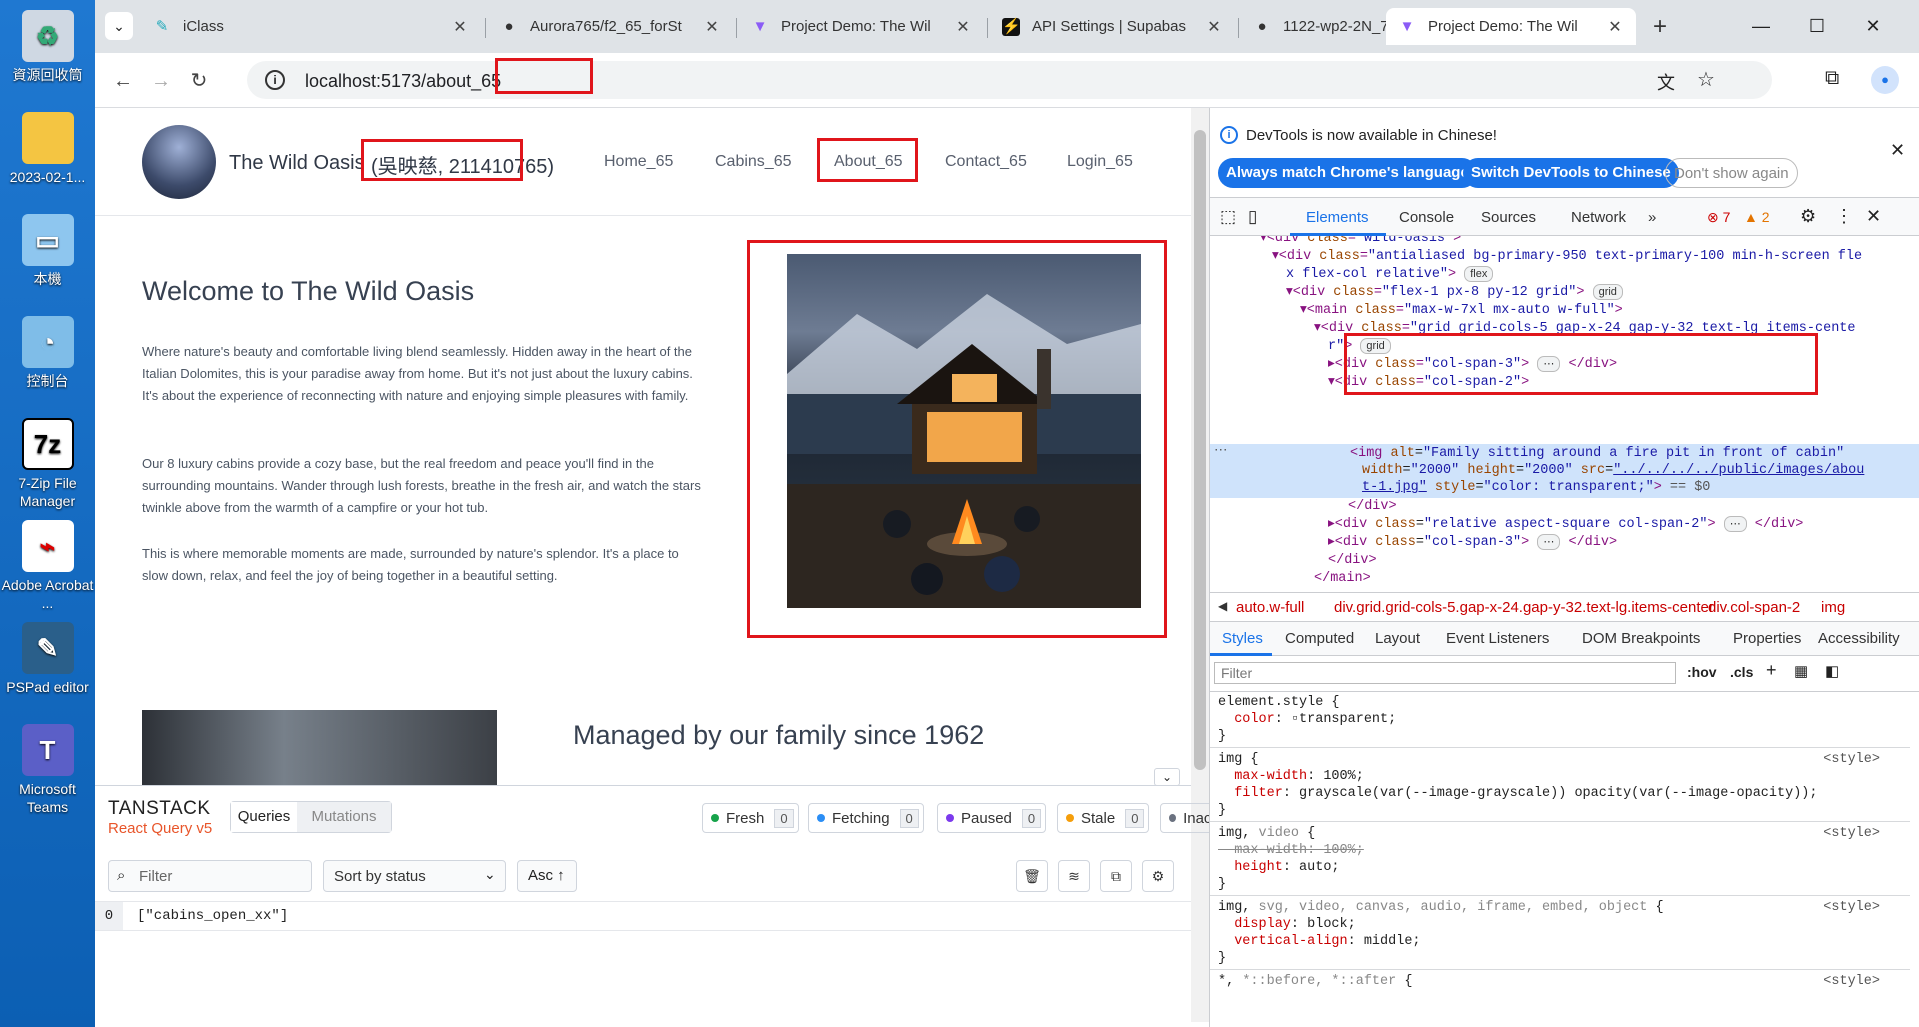 The height and width of the screenshot is (1027, 1919). I want to click on acrobat-icon: ⌁, so click(47, 546).